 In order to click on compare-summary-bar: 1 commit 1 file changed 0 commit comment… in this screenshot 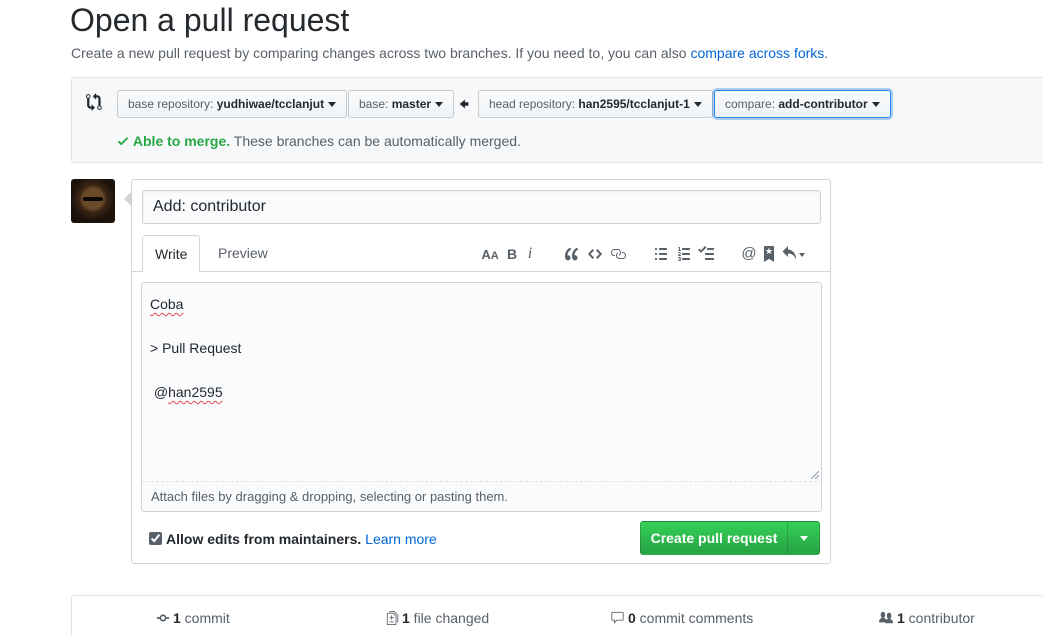, I will do `click(557, 615)`.